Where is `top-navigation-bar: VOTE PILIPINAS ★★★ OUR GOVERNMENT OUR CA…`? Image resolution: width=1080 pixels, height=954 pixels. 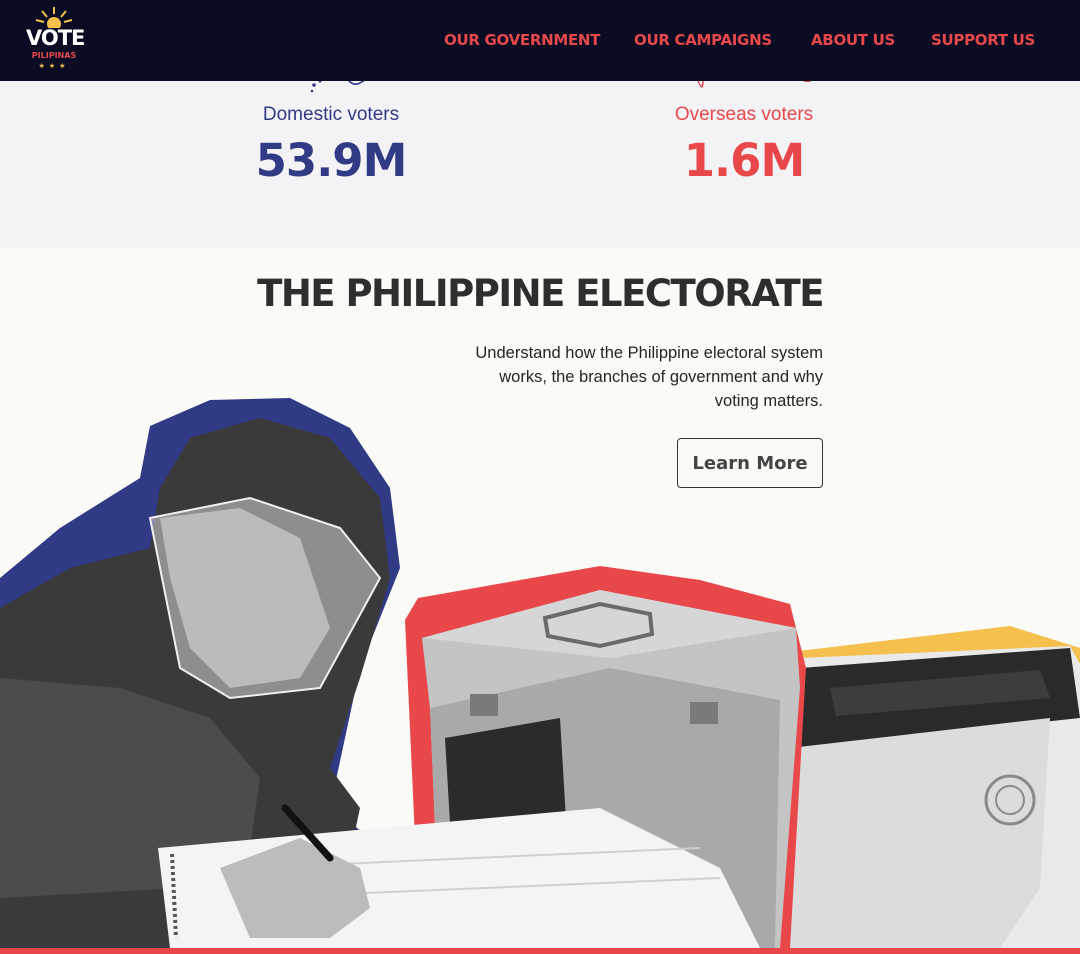 top-navigation-bar: VOTE PILIPINAS ★★★ OUR GOVERNMENT OUR CA… is located at coordinates (540, 40).